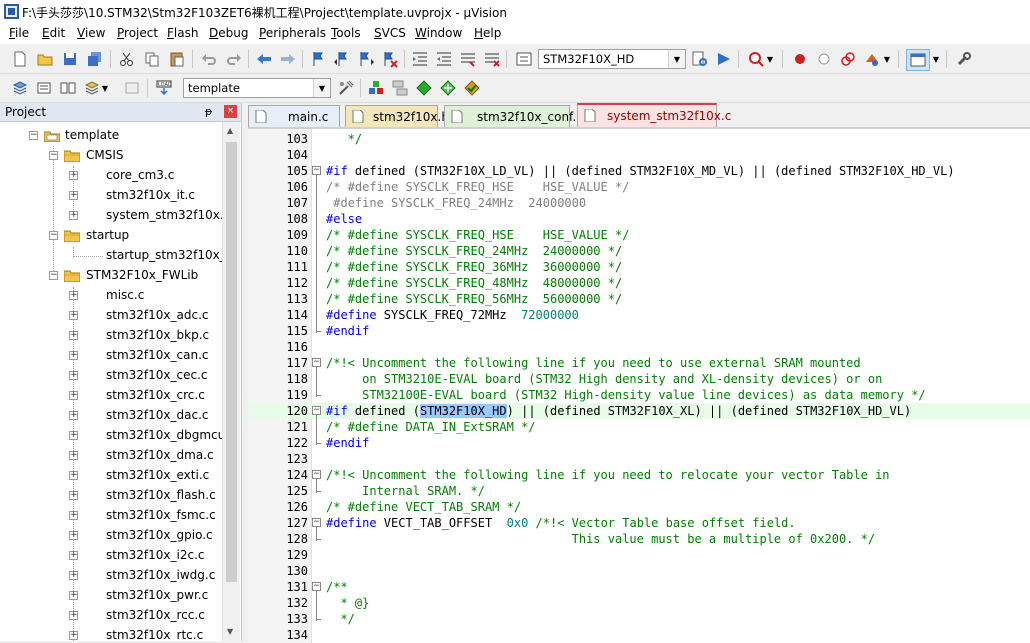 Image resolution: width=1030 pixels, height=643 pixels. Describe the element at coordinates (231, 381) in the screenshot. I see `project-tree-scrollbar: ▲ ▼` at that location.